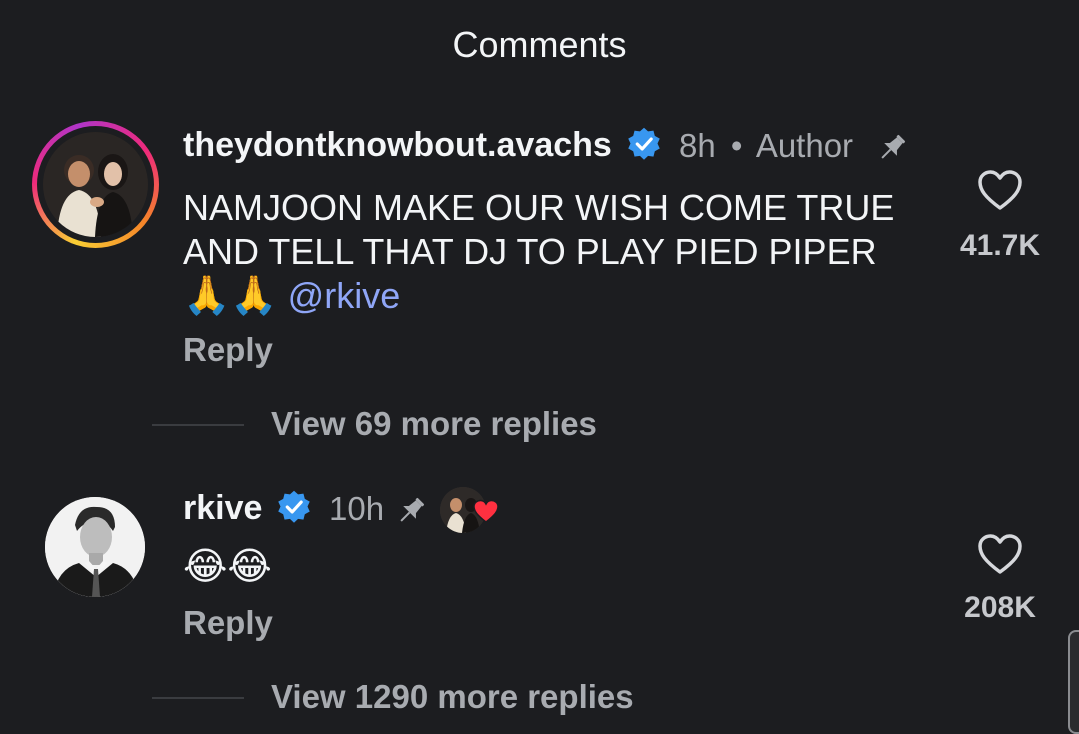 The image size is (1079, 734). I want to click on emoji: 🙏🙏, so click(230, 296).